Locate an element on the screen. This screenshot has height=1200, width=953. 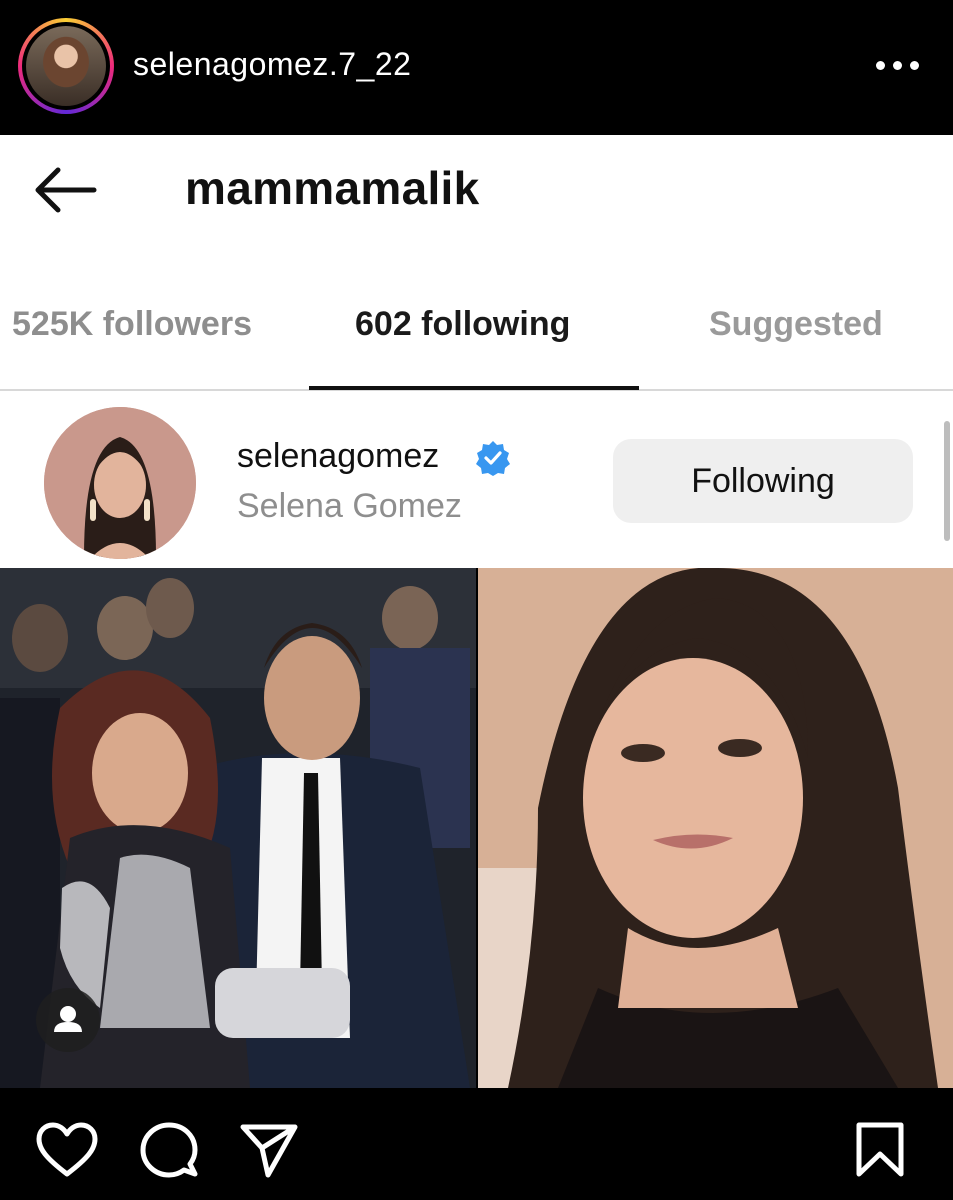
account-avatar-image is located at coordinates (120, 483).